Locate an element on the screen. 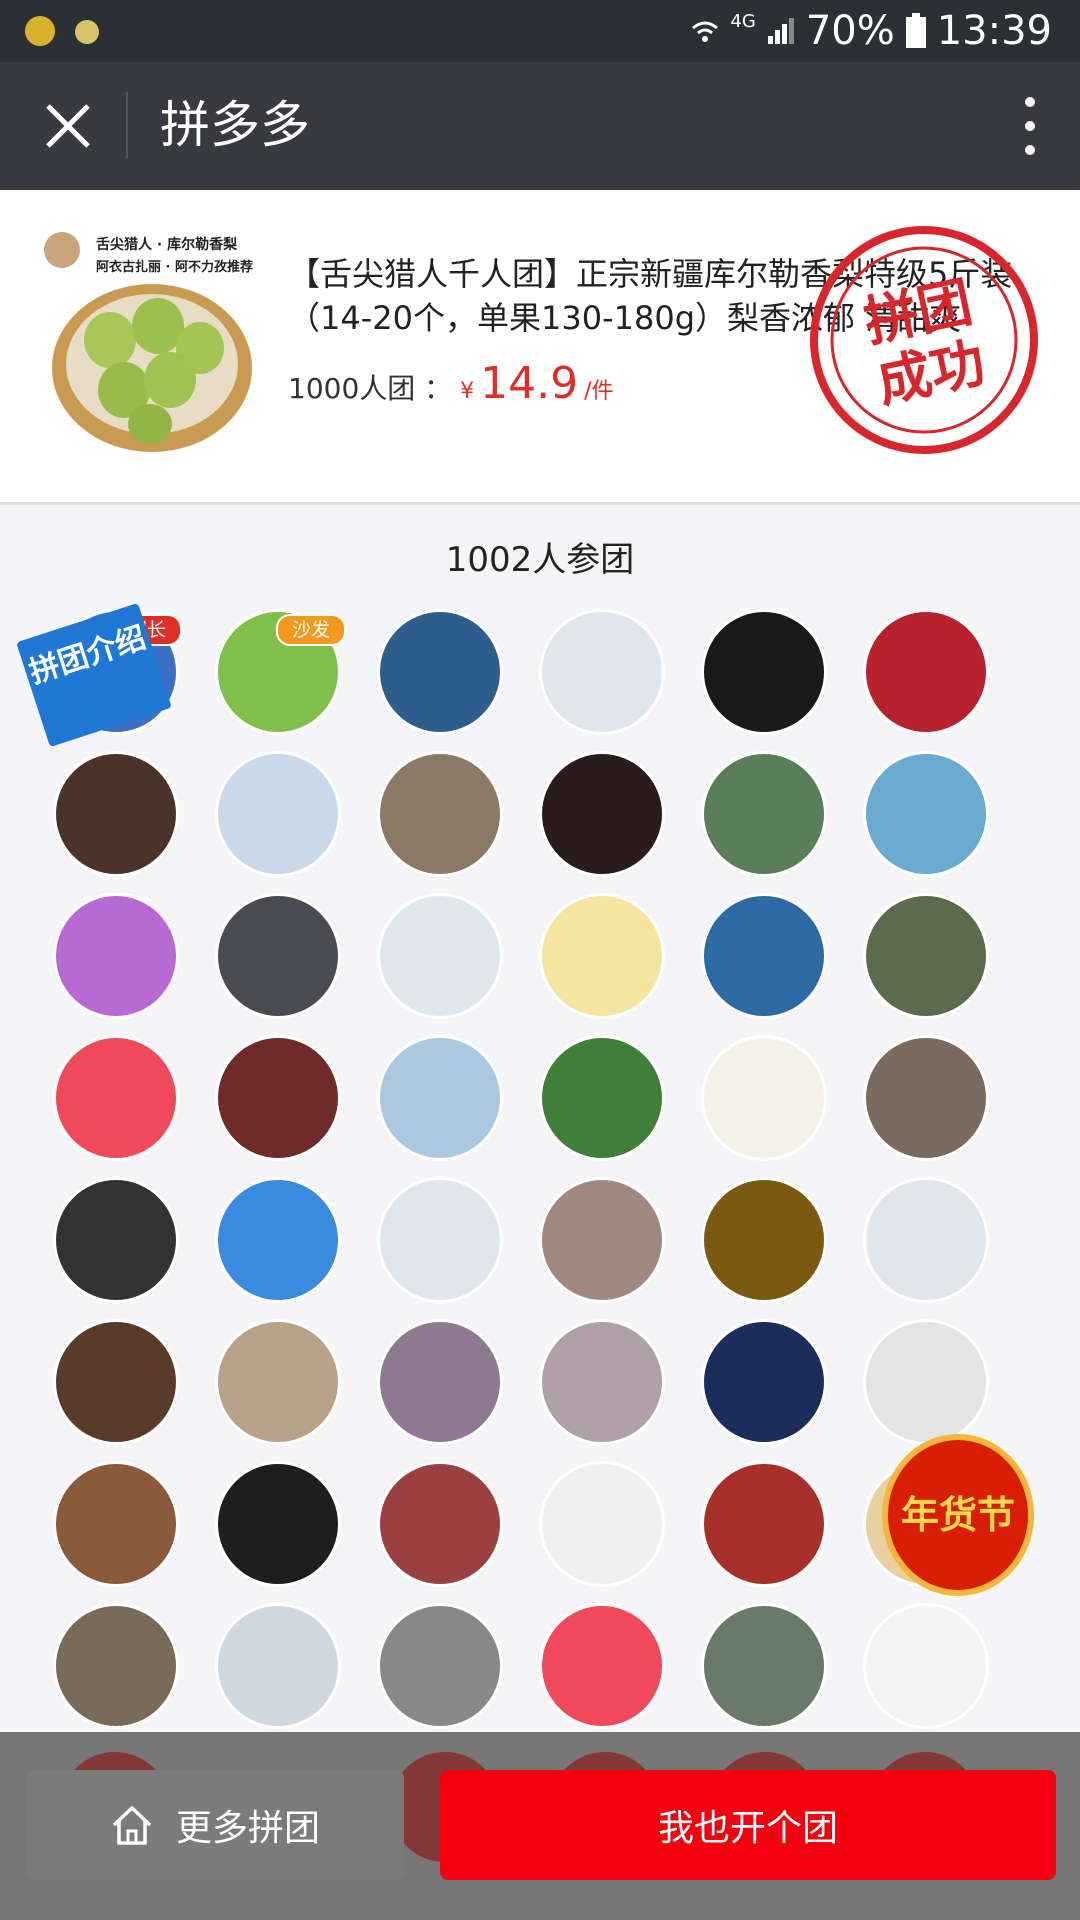 The width and height of the screenshot is (1080, 1920). group-success-stamp: 拼团 成功 is located at coordinates (924, 340).